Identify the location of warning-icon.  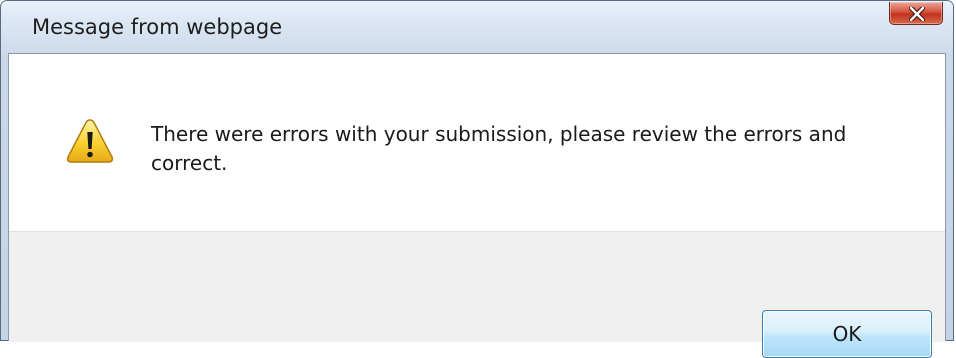
(90, 141).